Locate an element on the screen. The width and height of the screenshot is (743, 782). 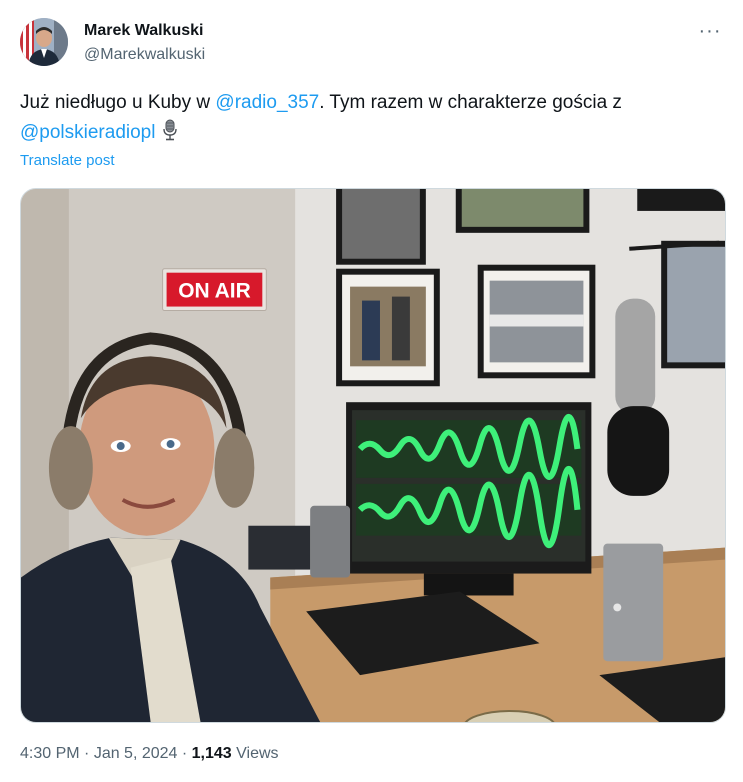
microphone-icon is located at coordinates (170, 135).